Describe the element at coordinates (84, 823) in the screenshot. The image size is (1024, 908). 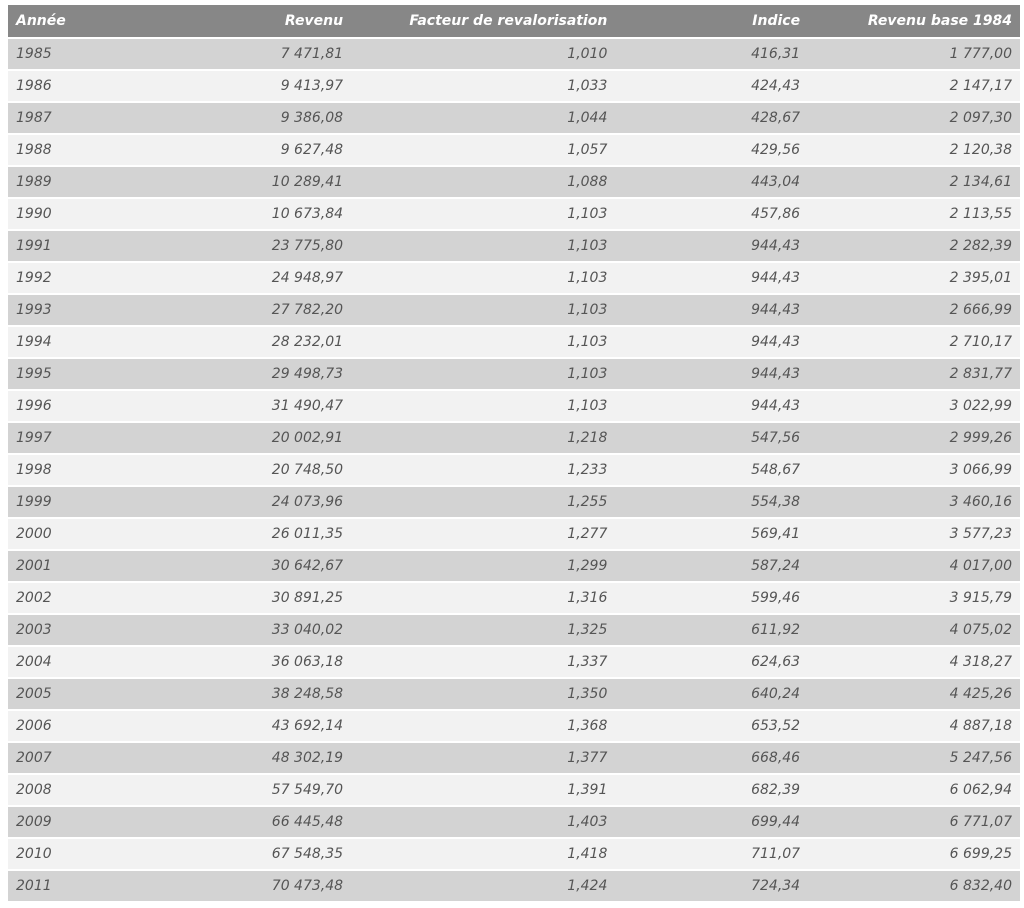
I see `cell-annee: 2009` at that location.